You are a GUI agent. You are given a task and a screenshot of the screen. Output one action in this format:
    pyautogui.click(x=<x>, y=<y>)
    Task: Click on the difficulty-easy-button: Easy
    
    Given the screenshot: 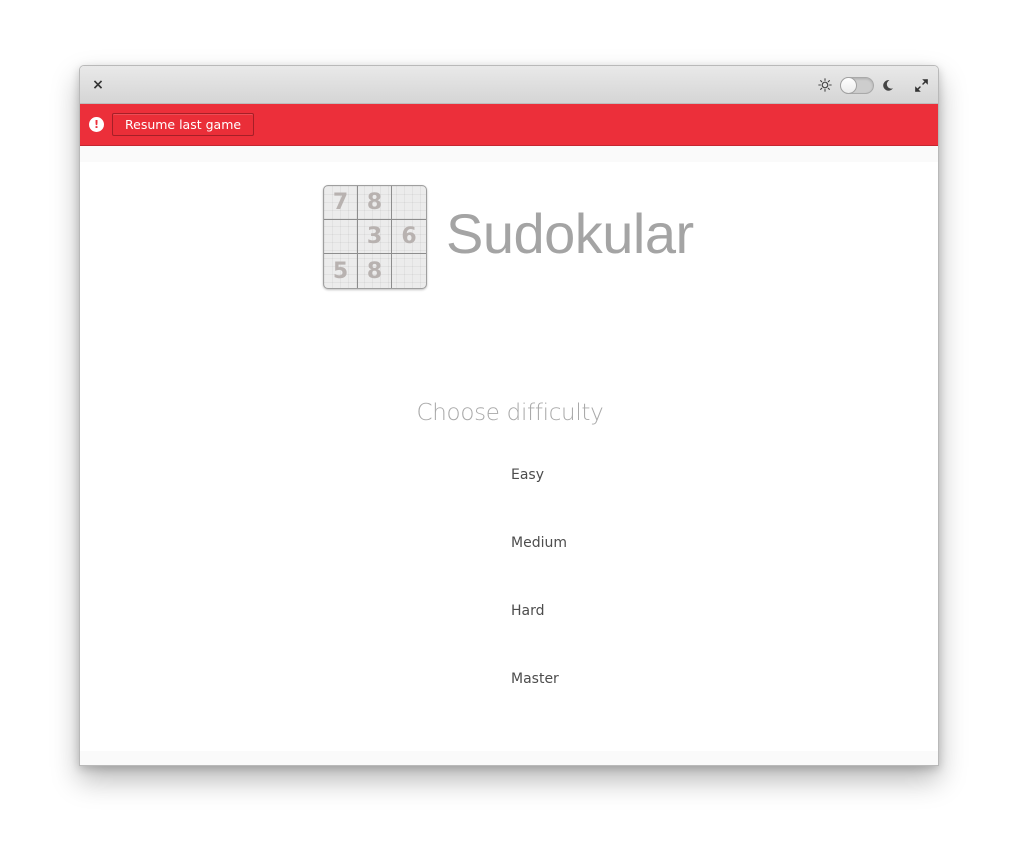 What is the action you would take?
    pyautogui.click(x=527, y=475)
    